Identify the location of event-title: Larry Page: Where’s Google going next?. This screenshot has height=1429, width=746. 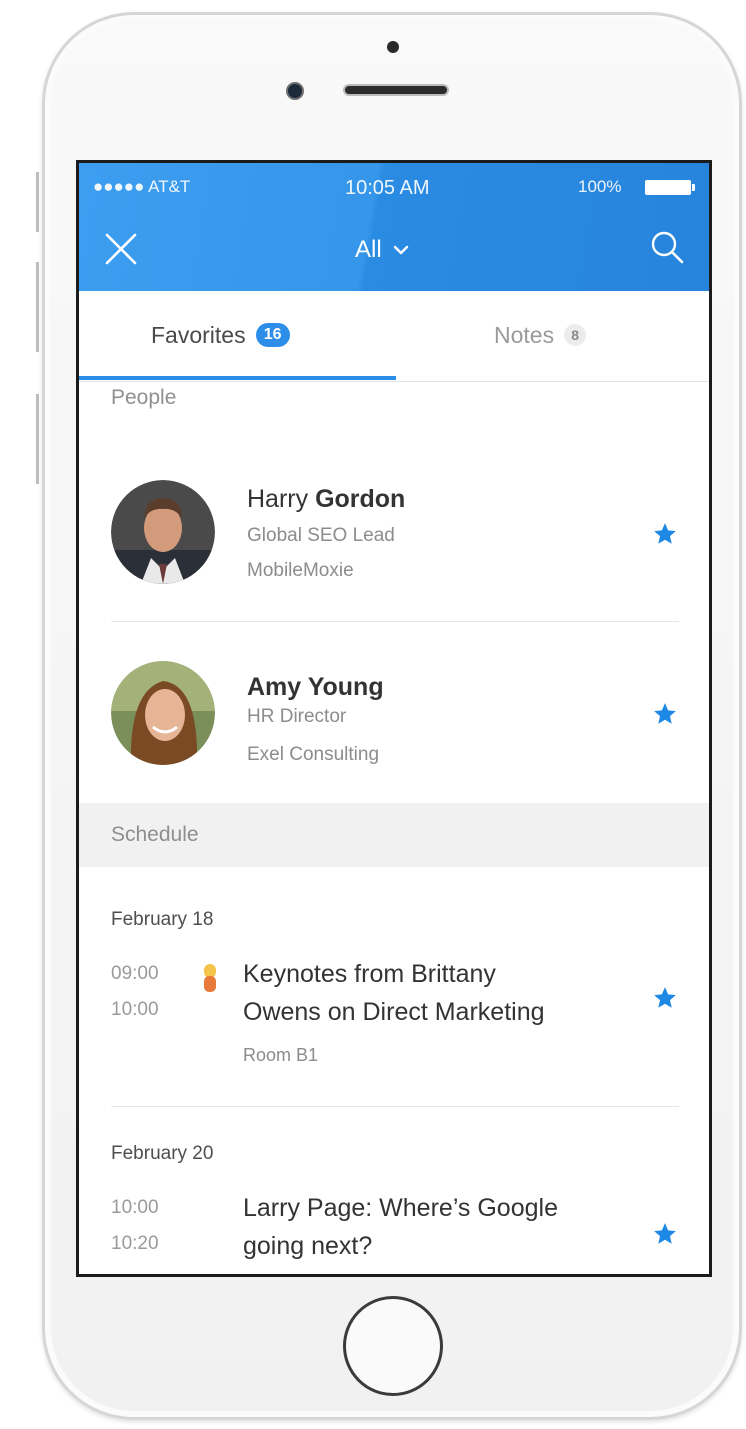
(428, 1227).